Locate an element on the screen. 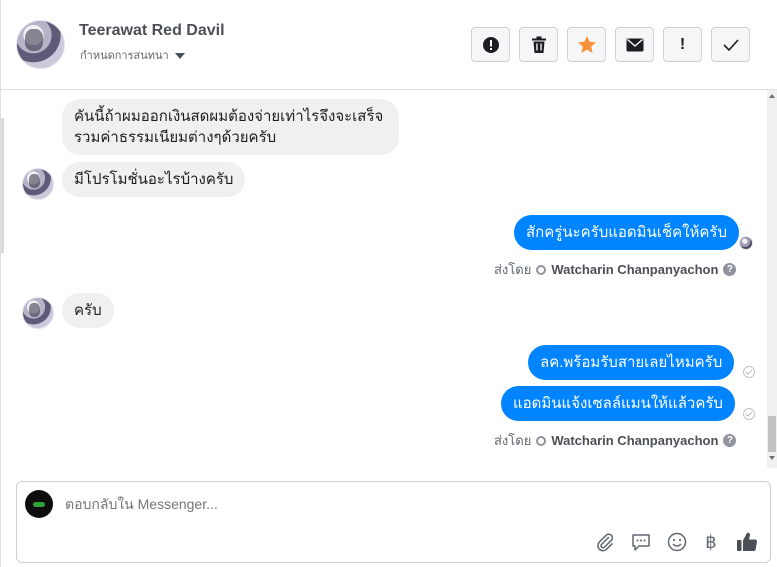 This screenshot has width=777, height=567. scrollbar-thumb is located at coordinates (772, 434).